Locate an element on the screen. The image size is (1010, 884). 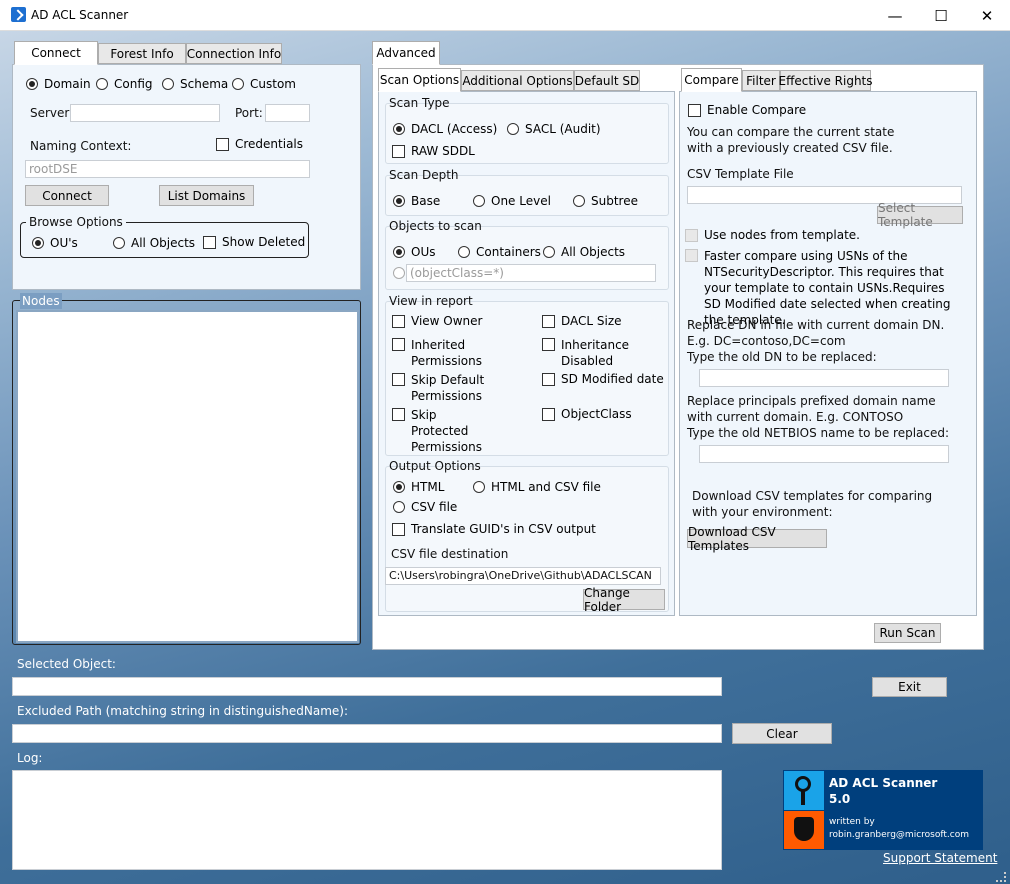
radio-dacl: DACL (Access) is located at coordinates (445, 129).